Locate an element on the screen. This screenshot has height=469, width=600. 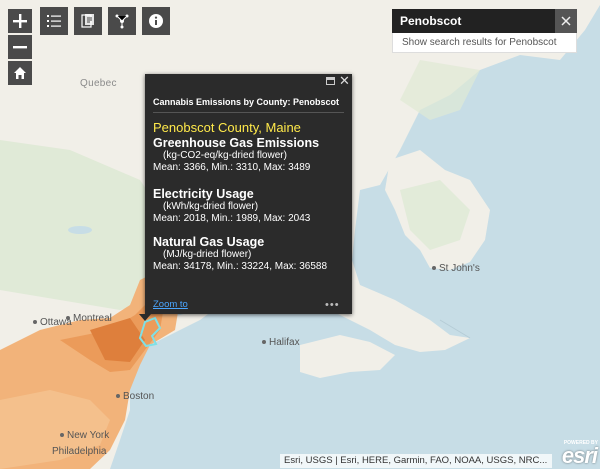
natural-gas-unit: (MJ/kg-dried flower) is located at coordinates (207, 254).